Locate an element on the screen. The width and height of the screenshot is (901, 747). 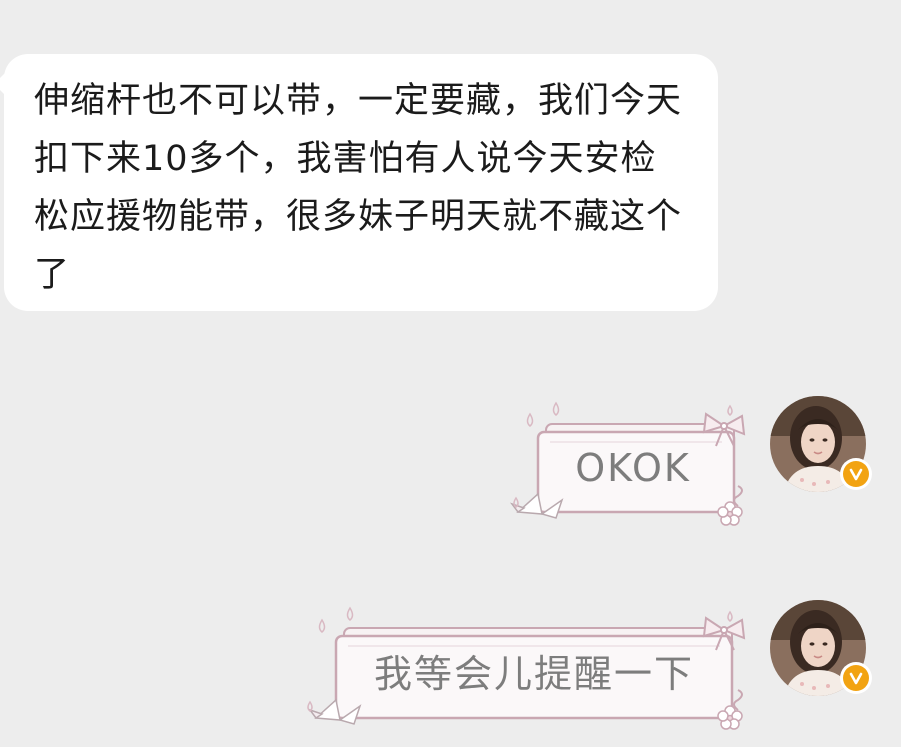
outgoing-message-bubble: OKOK is located at coordinates (633, 464).